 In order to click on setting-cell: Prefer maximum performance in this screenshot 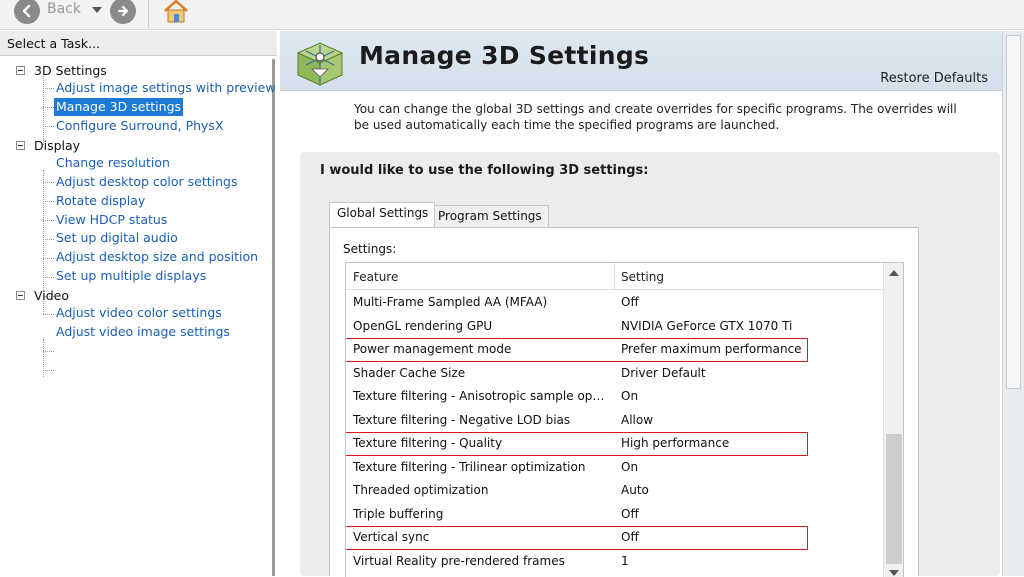, I will do `click(711, 349)`.